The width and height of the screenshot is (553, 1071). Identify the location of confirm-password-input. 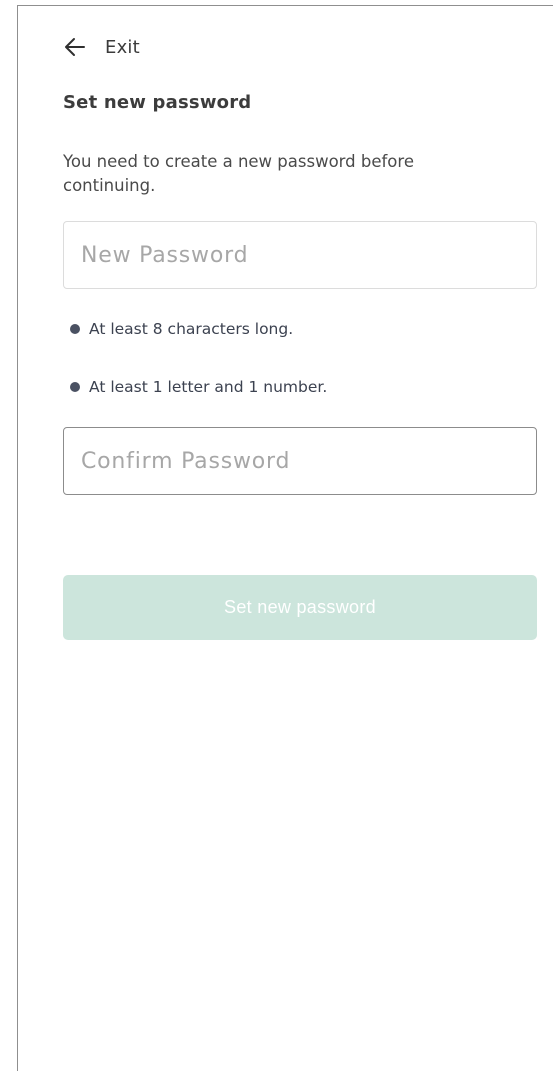
(308, 461).